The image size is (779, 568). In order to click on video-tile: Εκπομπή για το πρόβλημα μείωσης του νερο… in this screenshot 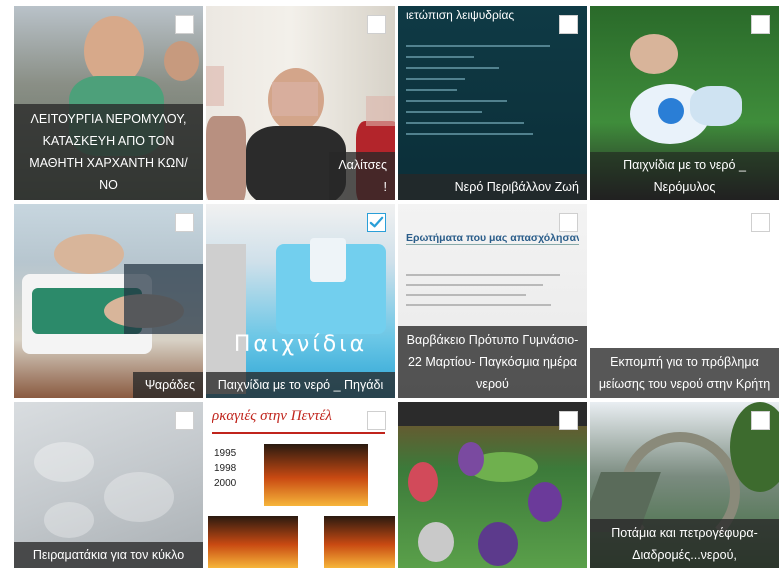, I will do `click(684, 301)`.